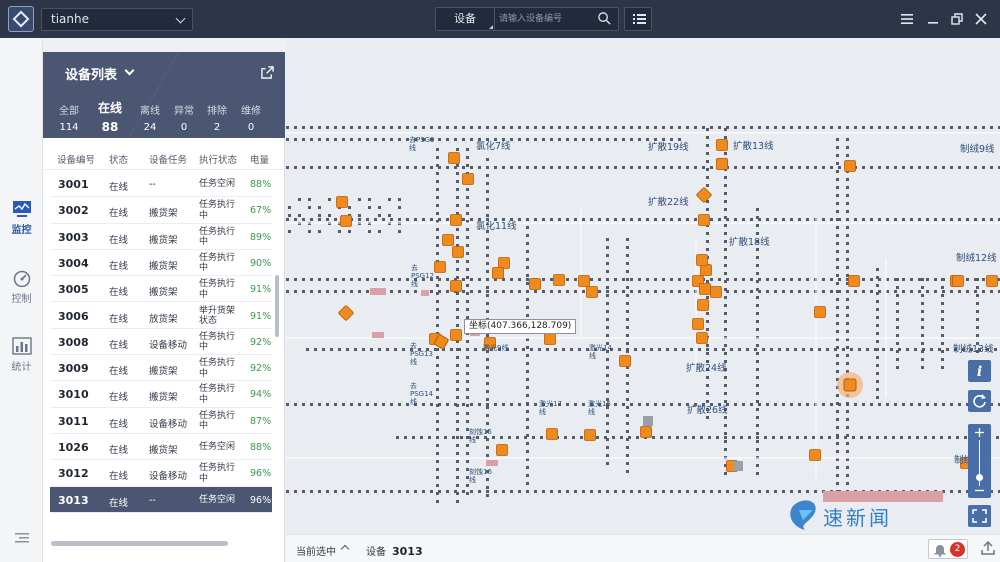 Image resolution: width=1000 pixels, height=562 pixels. What do you see at coordinates (345, 549) in the screenshot?
I see `chevron-up-icon` at bounding box center [345, 549].